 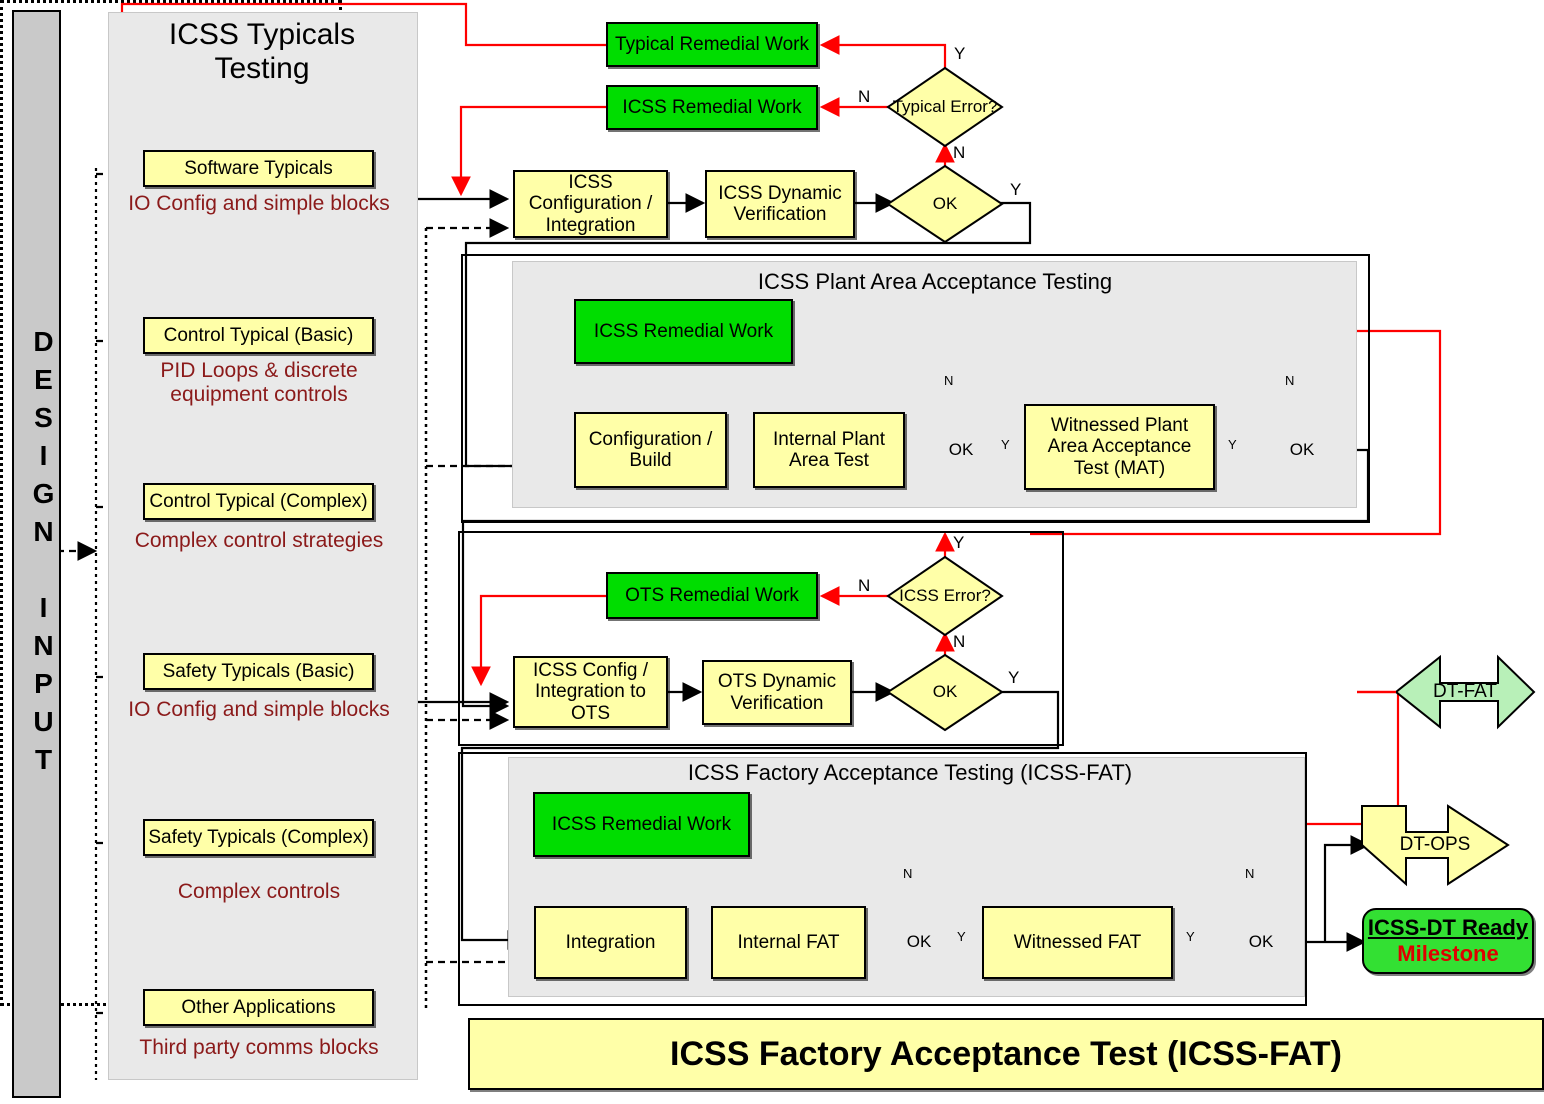 I want to click on bottom-banner: ICSS Factory Acceptance Test (ICSS-FAT), so click(x=1006, y=1054).